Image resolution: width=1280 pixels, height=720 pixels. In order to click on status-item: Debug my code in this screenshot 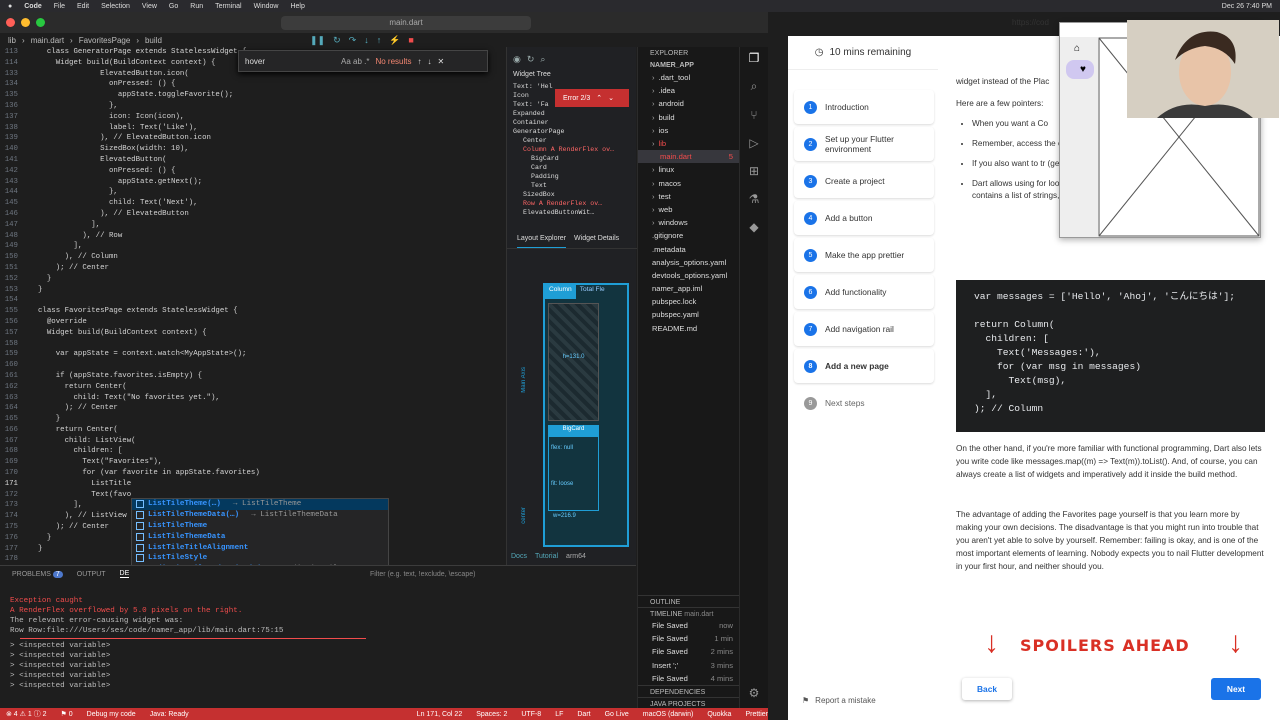, I will do `click(111, 714)`.